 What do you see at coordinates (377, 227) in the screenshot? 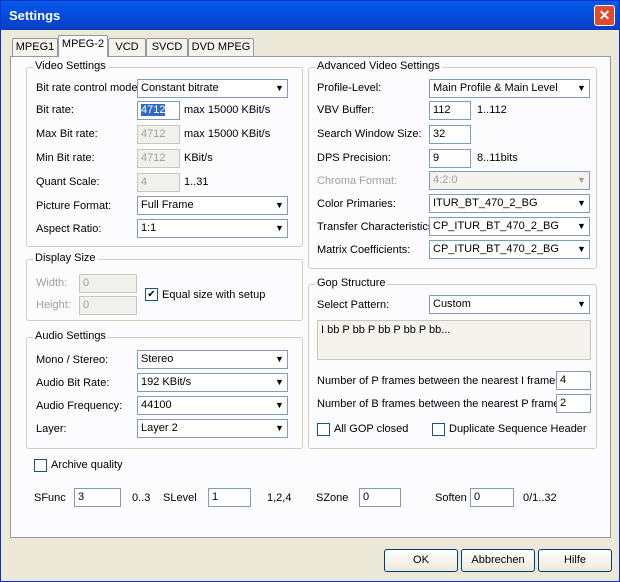
I see `transfer-characteristics-label: Transfer Characteristics:` at bounding box center [377, 227].